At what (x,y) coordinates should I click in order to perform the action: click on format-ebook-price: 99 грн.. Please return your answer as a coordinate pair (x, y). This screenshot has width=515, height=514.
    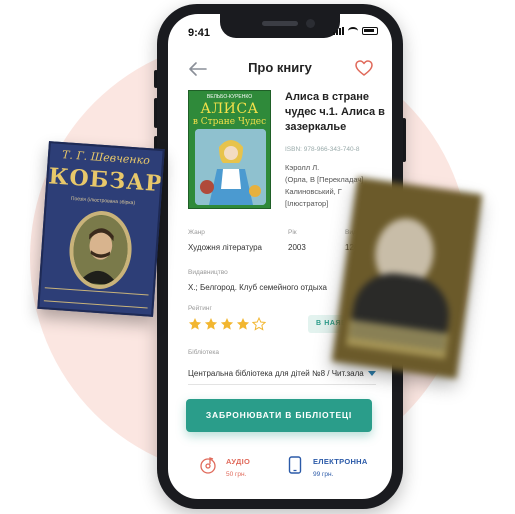
    Looking at the image, I should click on (323, 474).